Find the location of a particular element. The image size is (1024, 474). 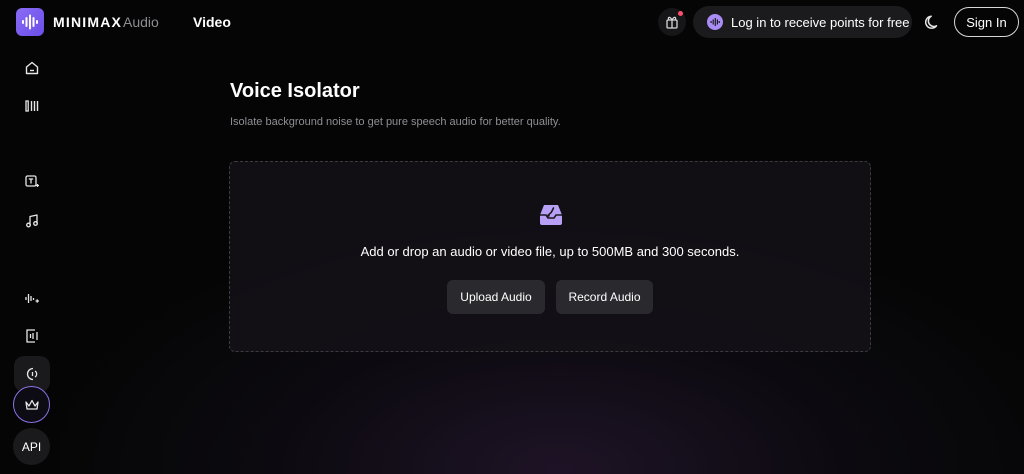

sign-in-button: Sign In is located at coordinates (986, 22).